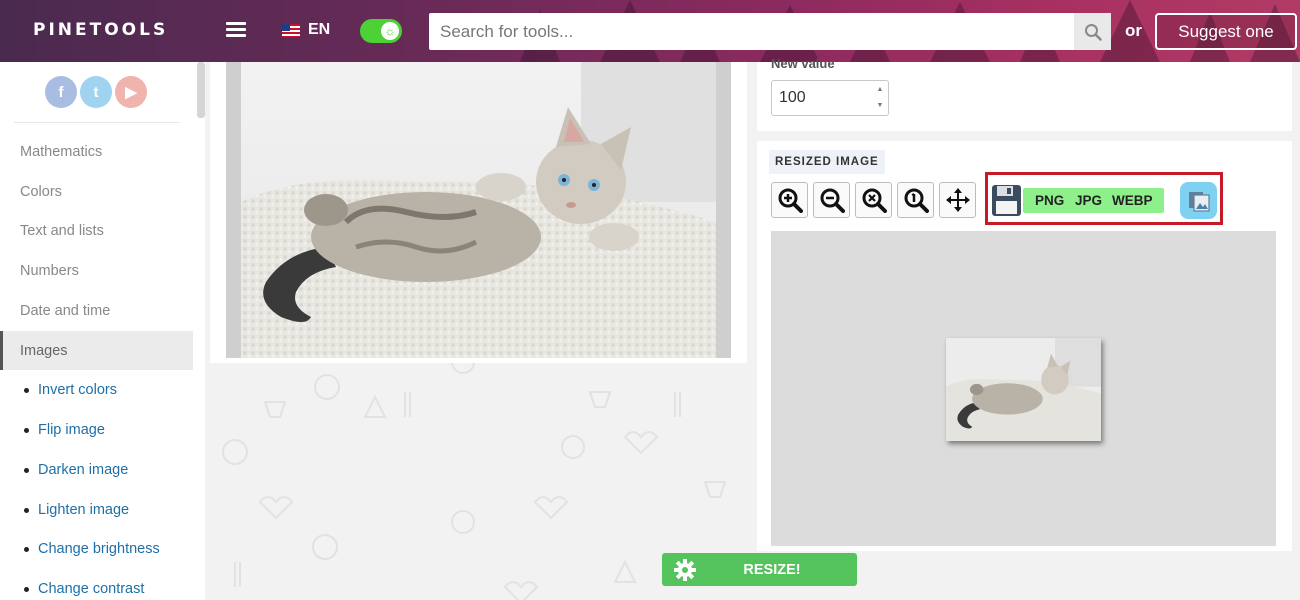 The height and width of the screenshot is (600, 1300). I want to click on tool-link-label: Flip image, so click(71, 430).